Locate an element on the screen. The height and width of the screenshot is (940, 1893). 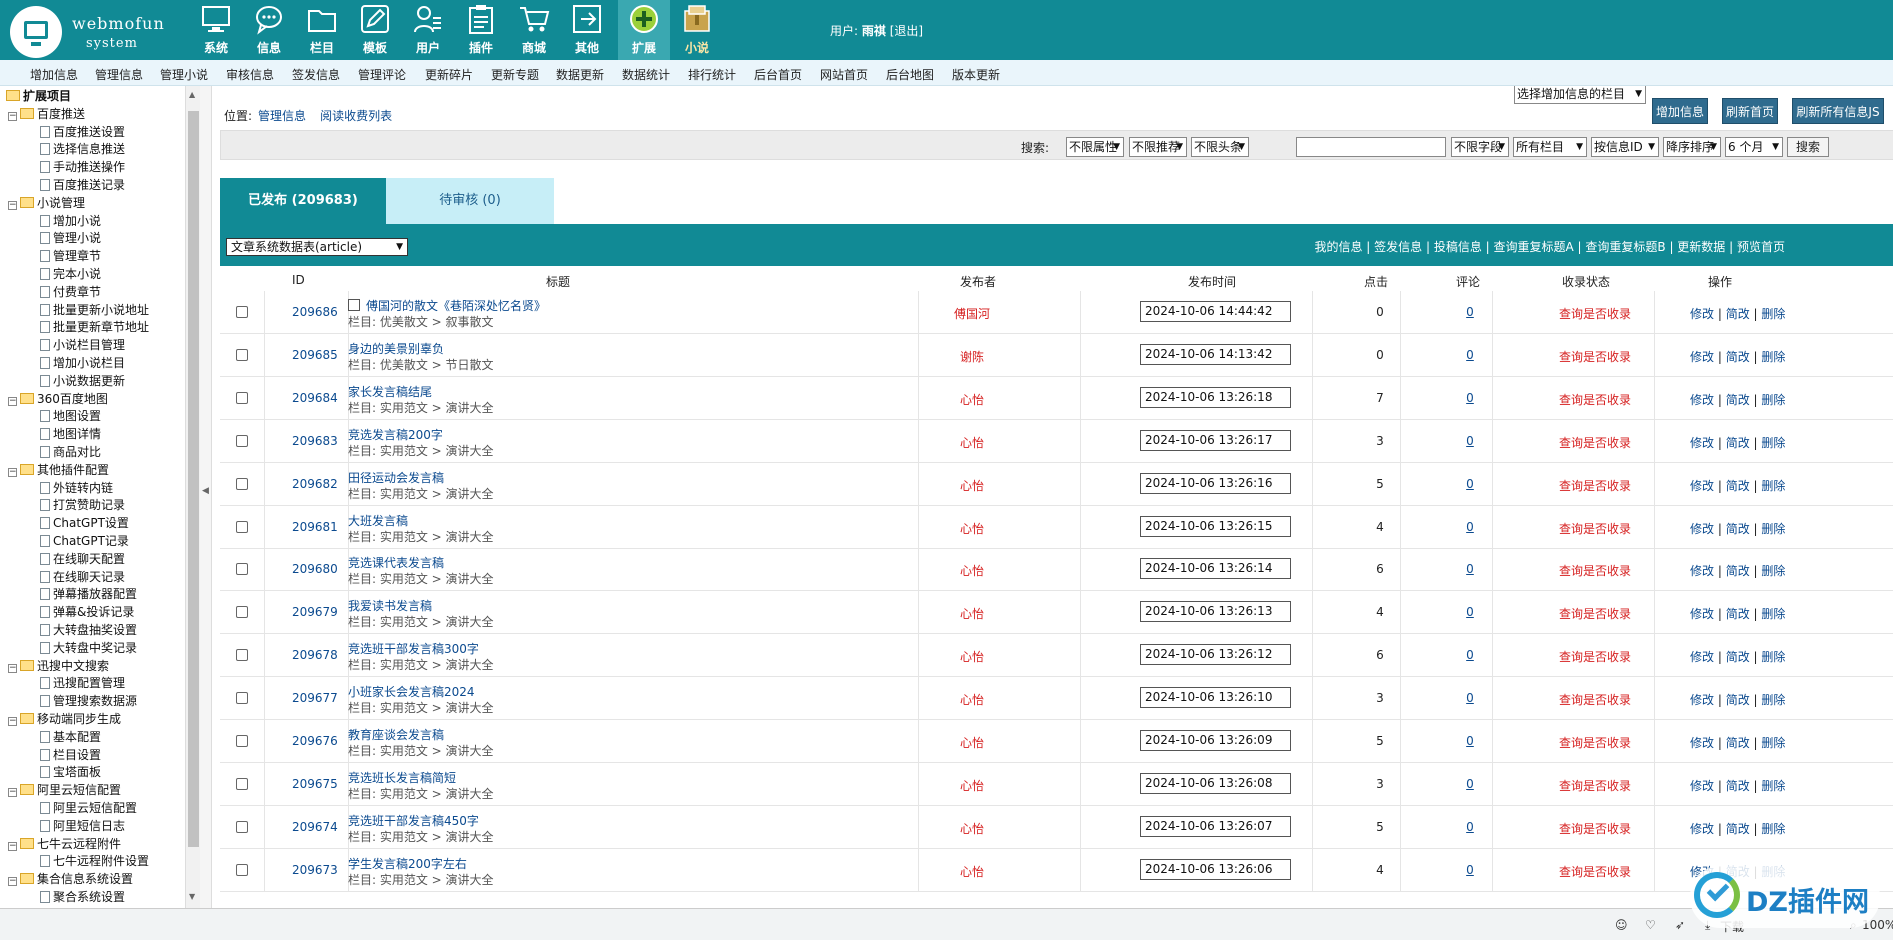
row-id: 209681 is located at coordinates (315, 527).